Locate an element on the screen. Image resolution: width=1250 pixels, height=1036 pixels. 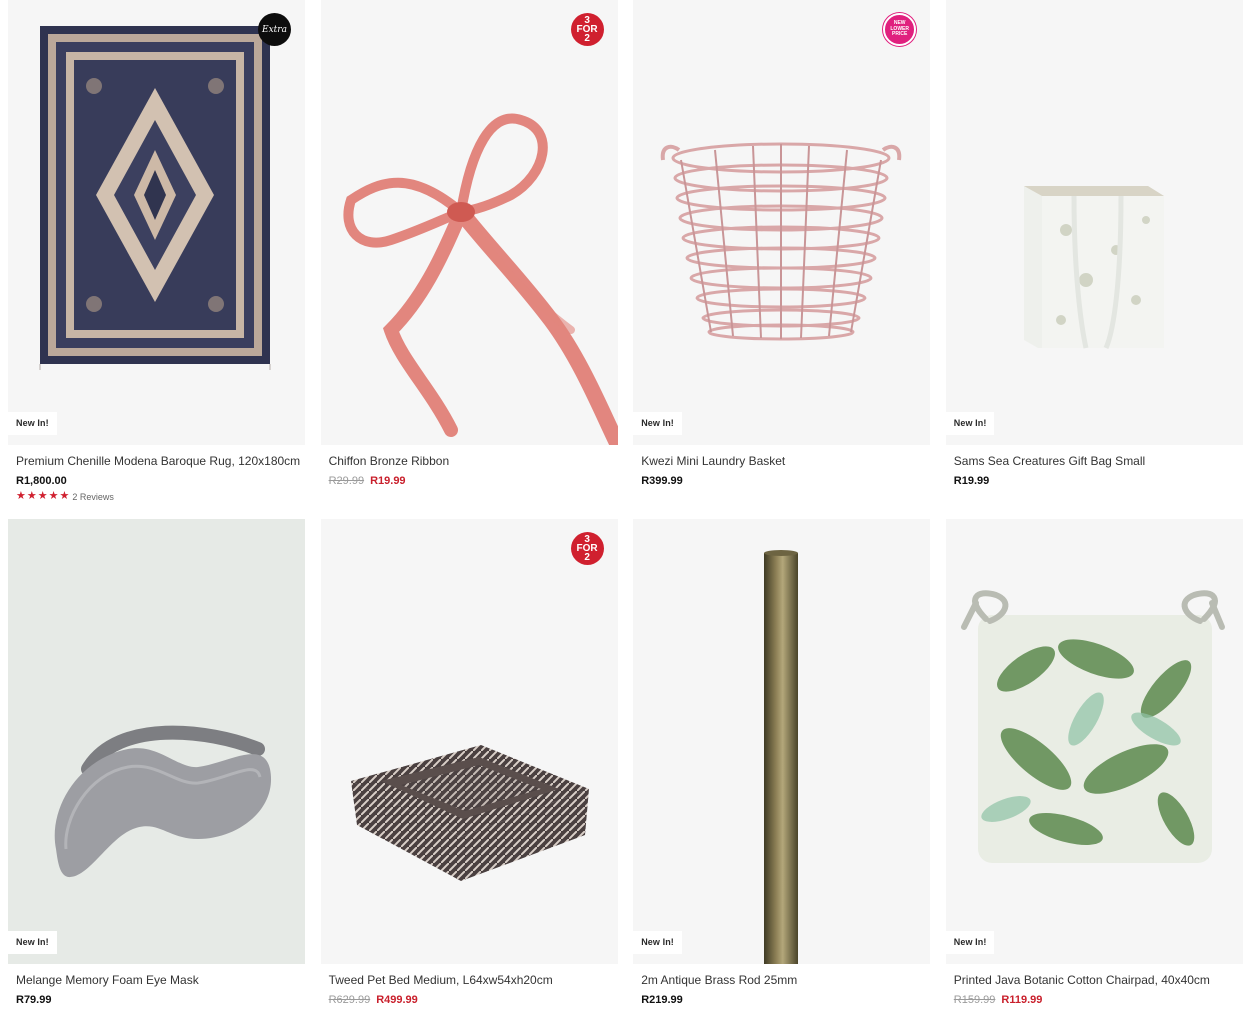
ribbon-image is located at coordinates (480, 279).